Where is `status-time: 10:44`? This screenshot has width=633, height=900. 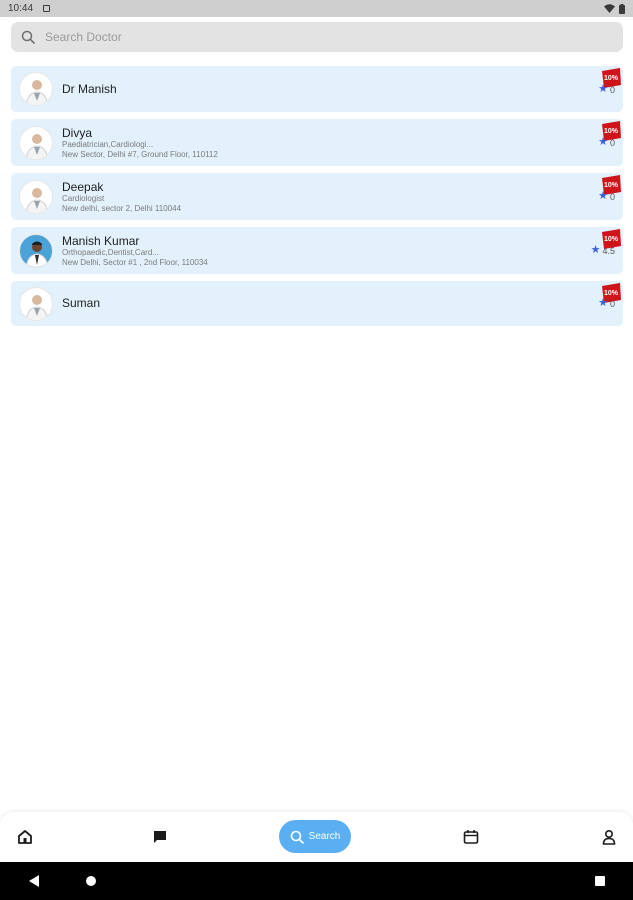
status-time: 10:44 is located at coordinates (21, 8).